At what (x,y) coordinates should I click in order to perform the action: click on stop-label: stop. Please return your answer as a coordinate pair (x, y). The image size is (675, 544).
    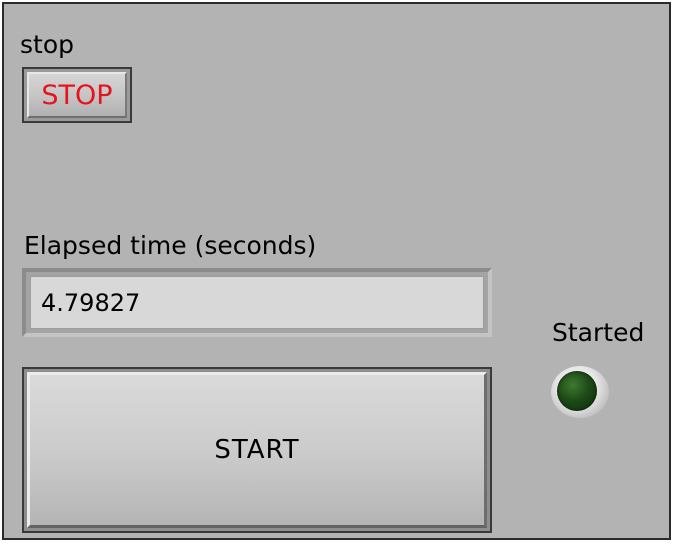
    Looking at the image, I should click on (47, 44).